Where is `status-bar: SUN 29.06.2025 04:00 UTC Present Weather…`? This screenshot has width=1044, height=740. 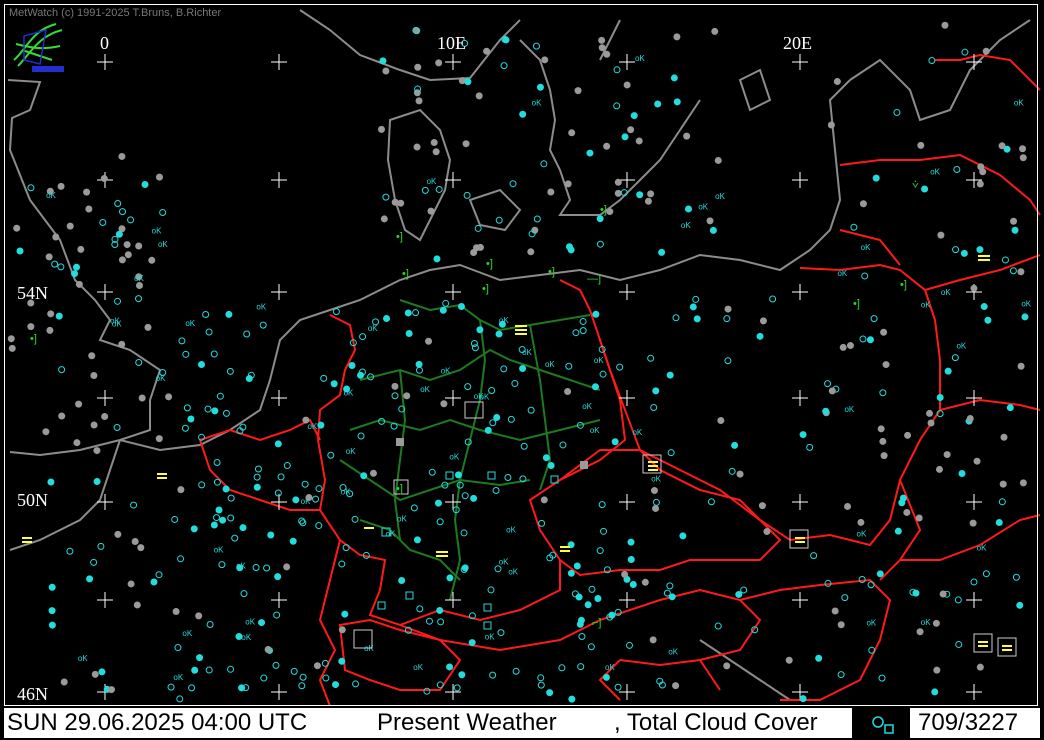 status-bar: SUN 29.06.2025 04:00 UTC Present Weather… is located at coordinates (522, 723).